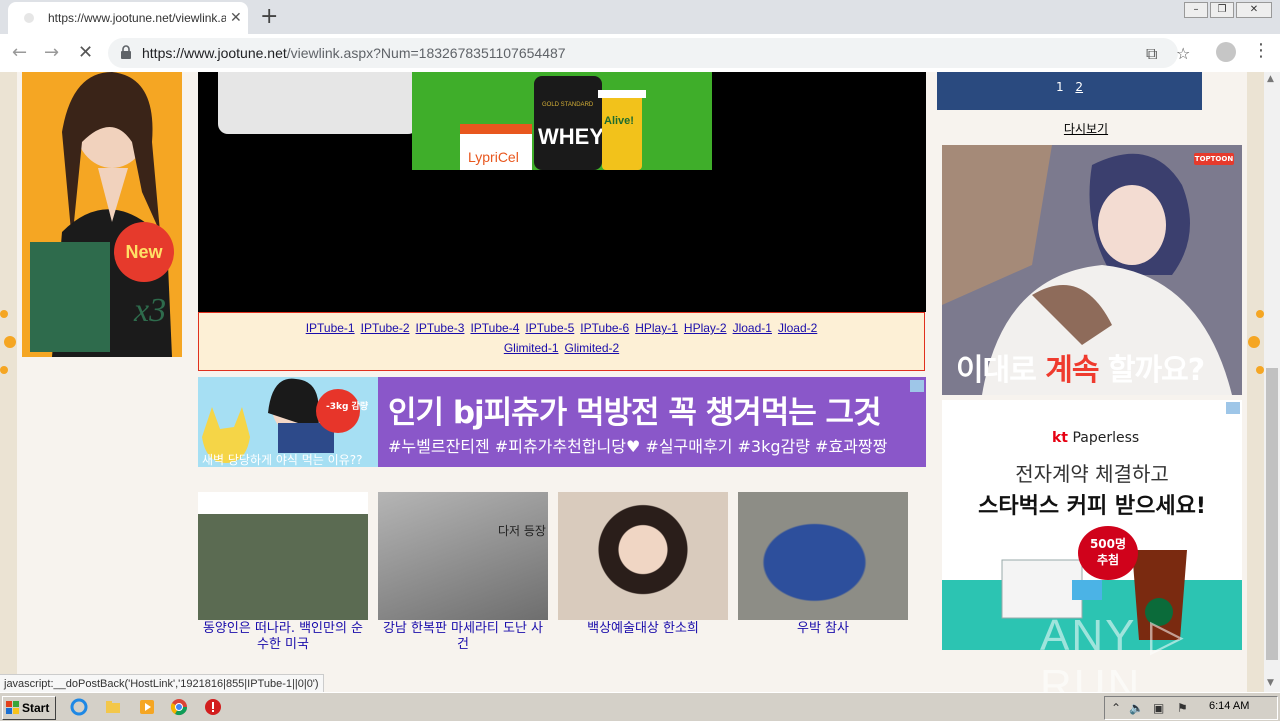 The width and height of the screenshot is (1280, 721). Describe the element at coordinates (282, 460) in the screenshot. I see `banner-subtext: 새벽 당당하게 야식 먹는 이유??` at that location.